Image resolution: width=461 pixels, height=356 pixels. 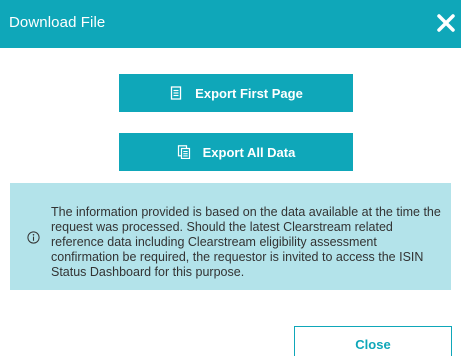 I want to click on info-icon, so click(x=33, y=237).